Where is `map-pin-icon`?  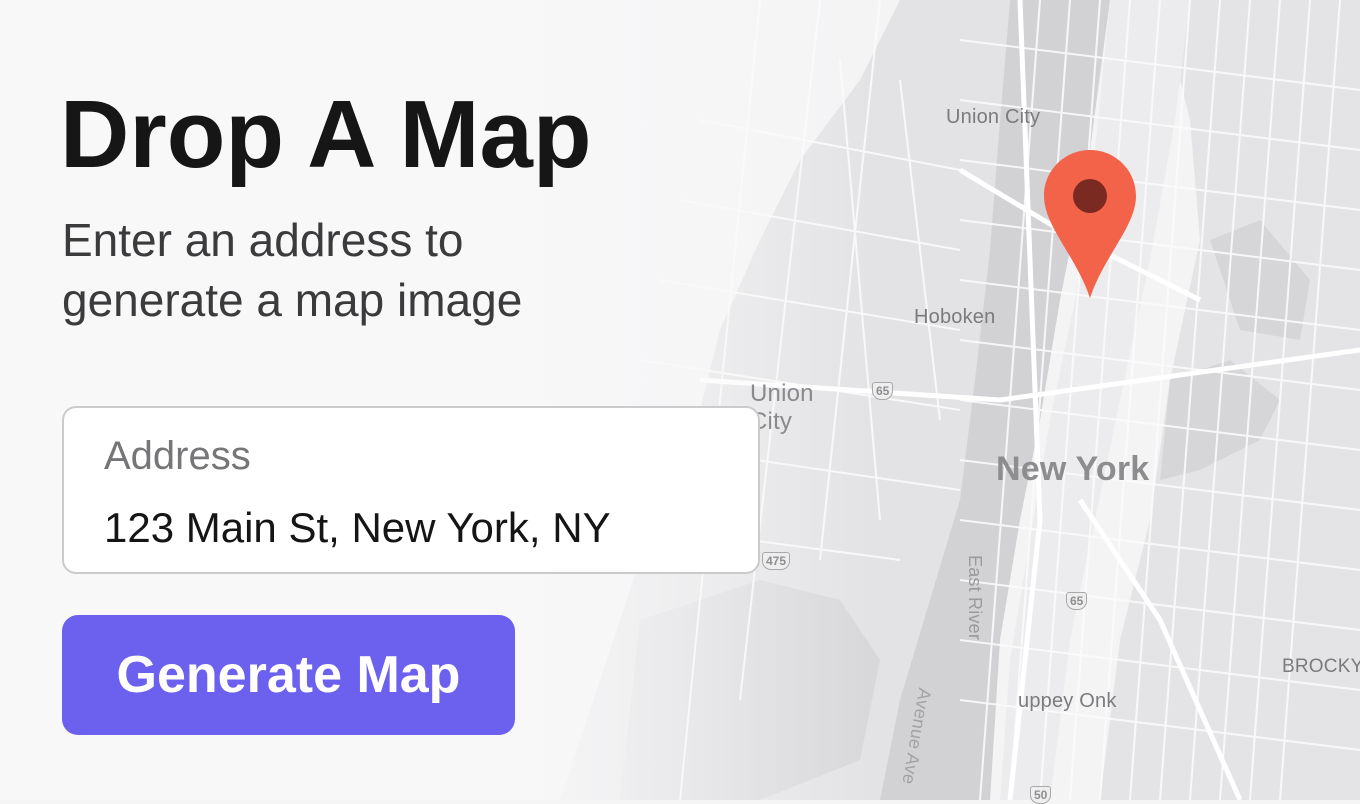
map-pin-icon is located at coordinates (1090, 224).